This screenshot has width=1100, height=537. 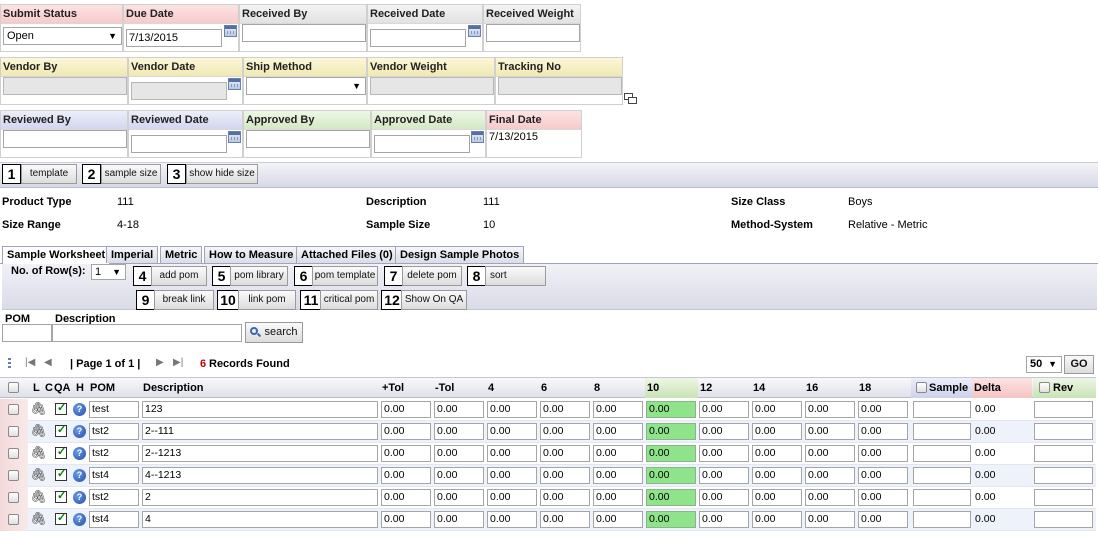 What do you see at coordinates (259, 276) in the screenshot?
I see `pom-library-button: pom library` at bounding box center [259, 276].